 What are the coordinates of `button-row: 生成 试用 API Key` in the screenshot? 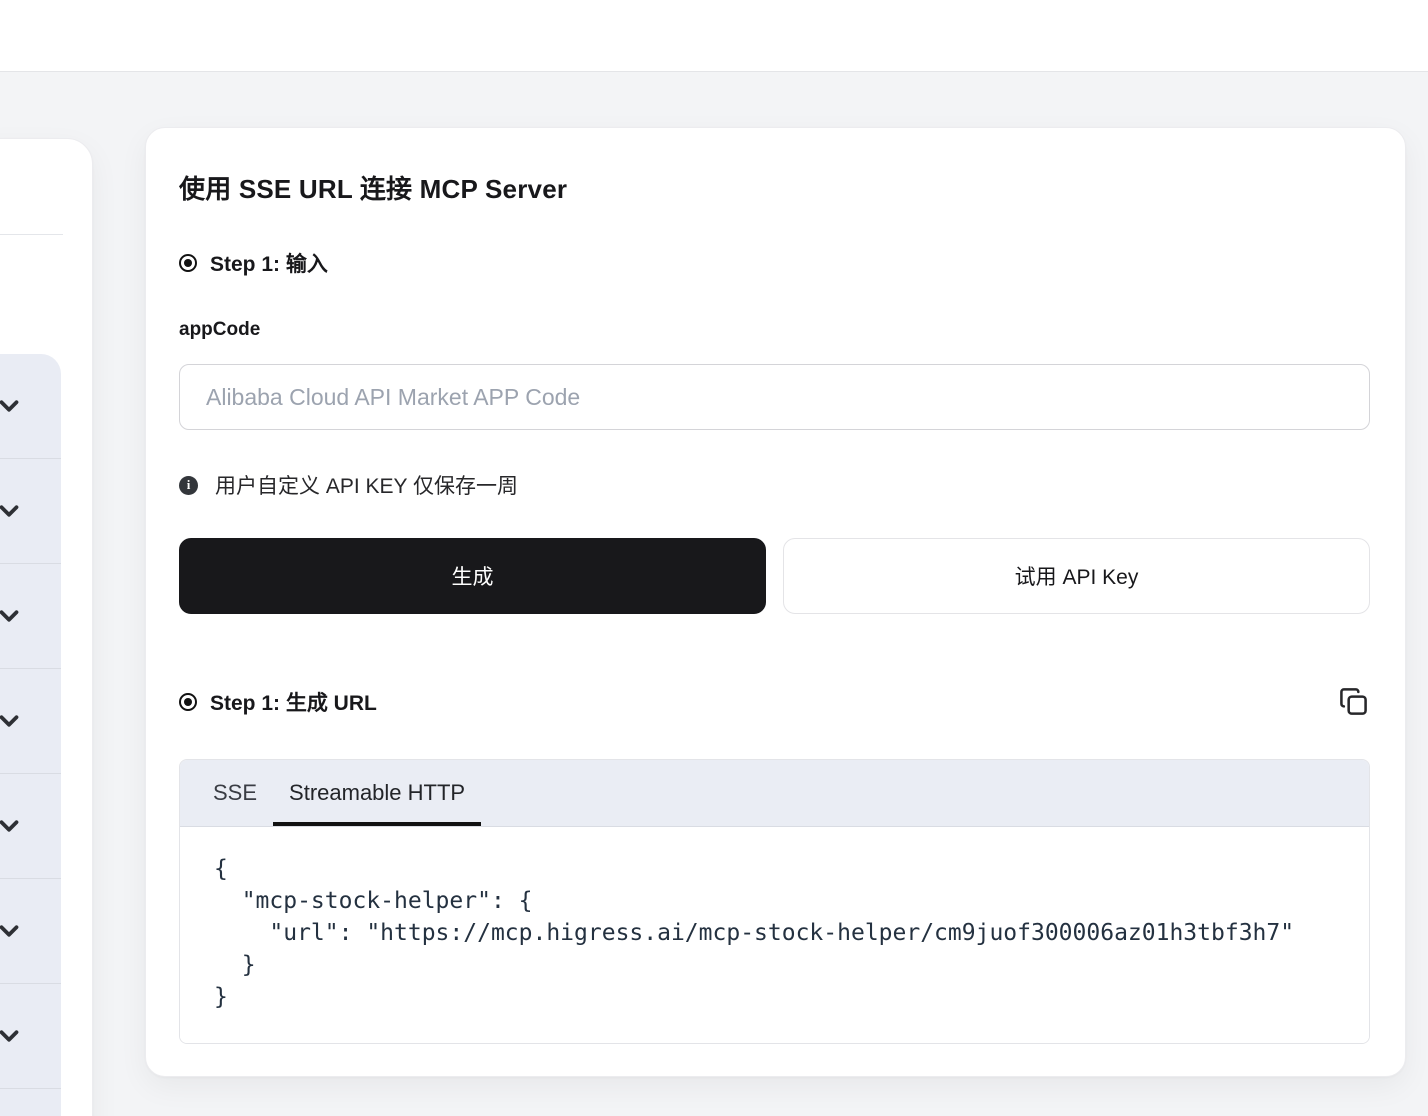 It's located at (774, 576).